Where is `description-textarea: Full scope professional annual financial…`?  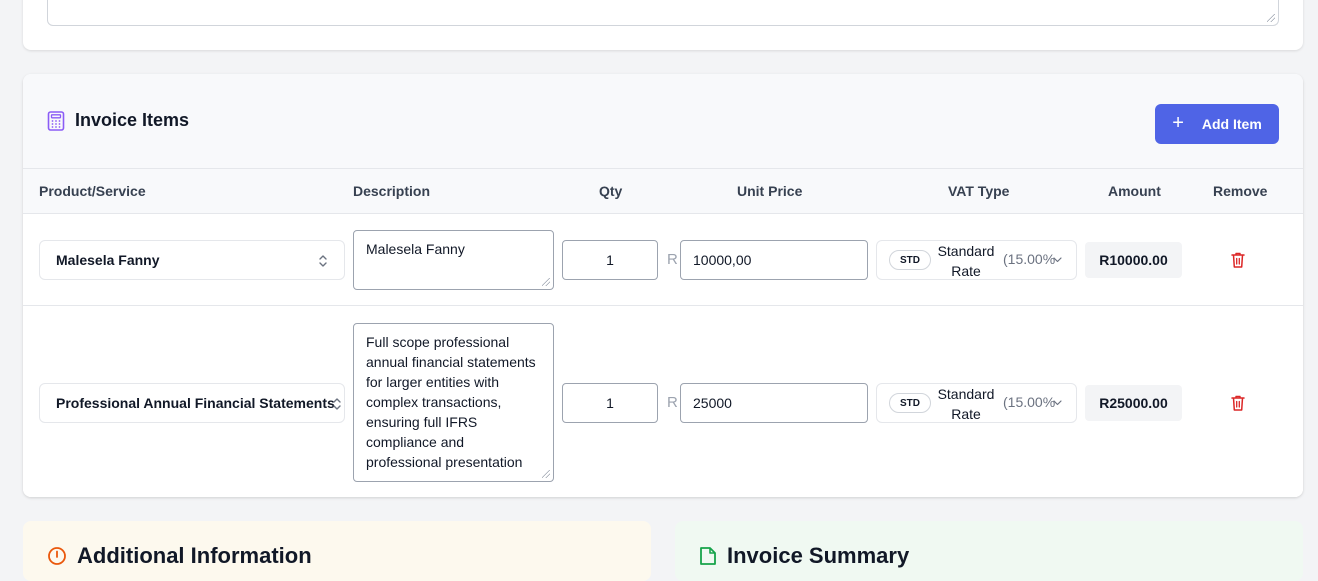 description-textarea: Full scope professional annual financial… is located at coordinates (453, 402).